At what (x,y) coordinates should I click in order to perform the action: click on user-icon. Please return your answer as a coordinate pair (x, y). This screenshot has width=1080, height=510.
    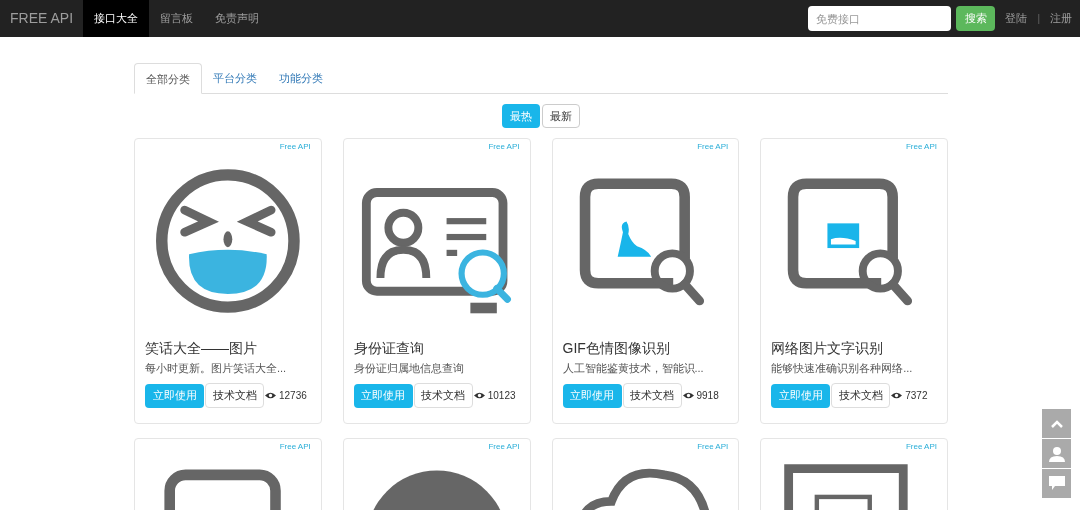
    Looking at the image, I should click on (1056, 453).